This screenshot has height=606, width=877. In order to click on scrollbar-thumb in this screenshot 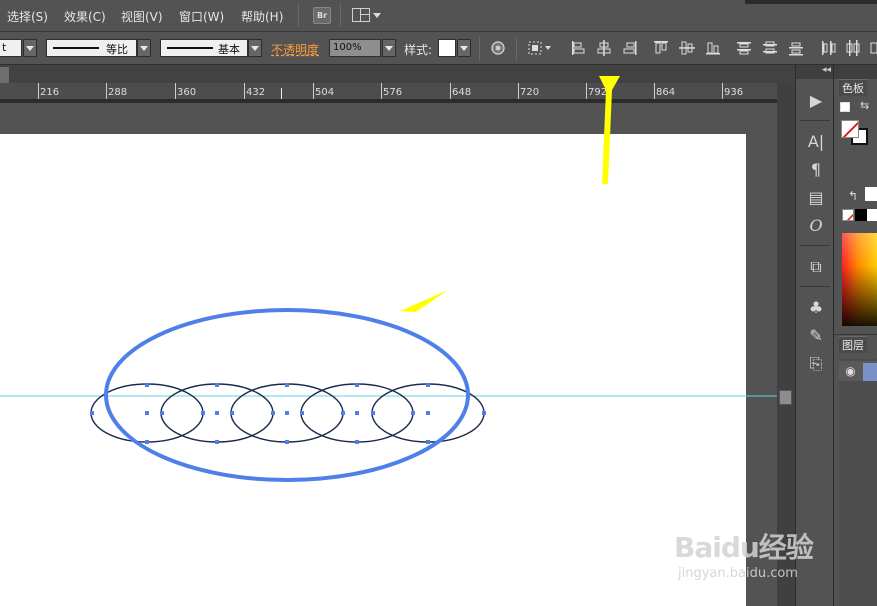, I will do `click(785, 397)`.